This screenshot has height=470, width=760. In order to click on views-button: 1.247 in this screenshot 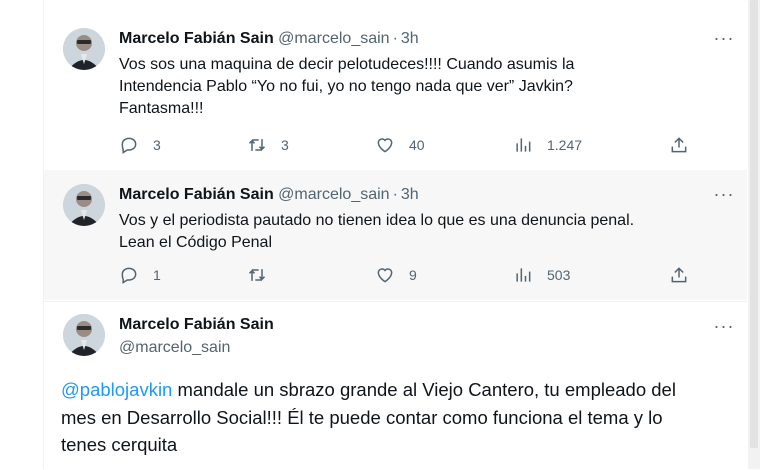, I will do `click(547, 145)`.